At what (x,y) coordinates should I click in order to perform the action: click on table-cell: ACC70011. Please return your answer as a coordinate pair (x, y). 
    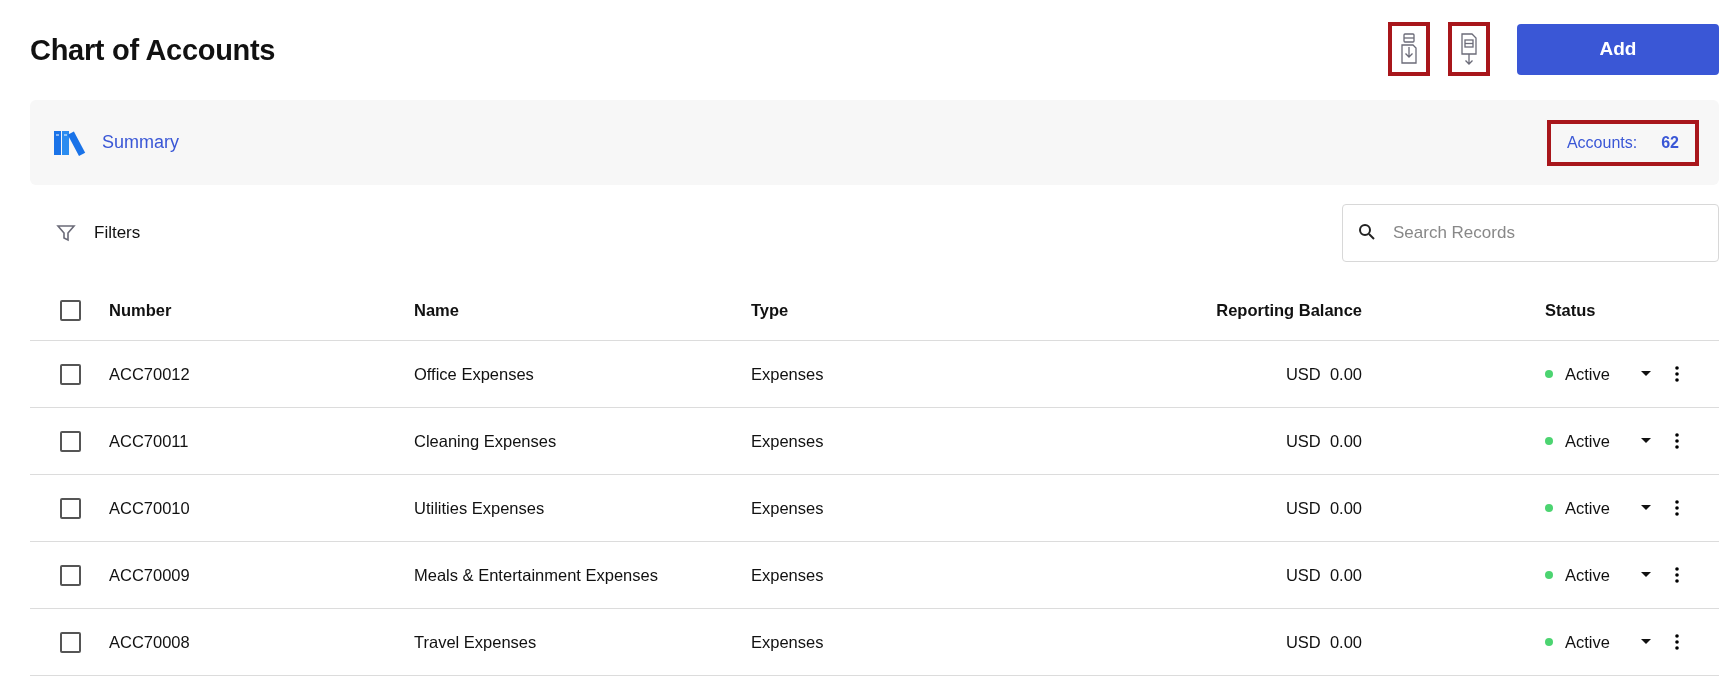
    Looking at the image, I should click on (149, 440).